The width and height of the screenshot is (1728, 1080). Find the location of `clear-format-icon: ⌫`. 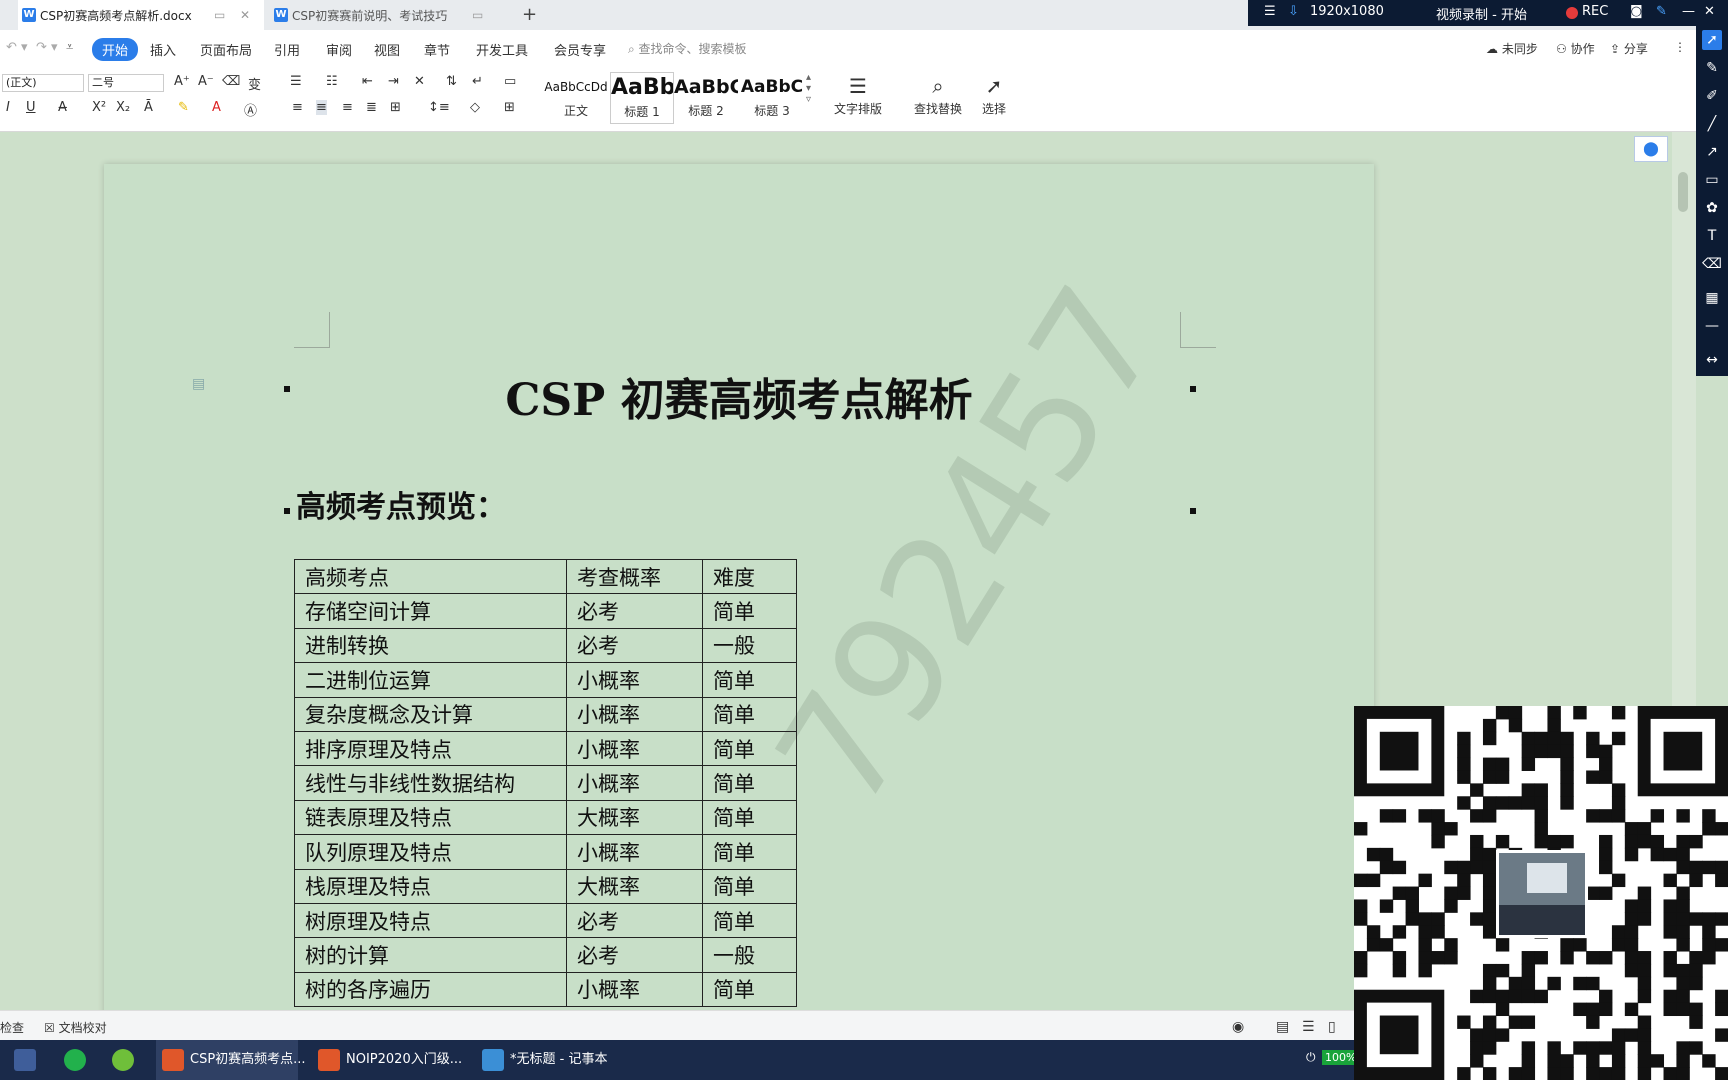

clear-format-icon: ⌫ is located at coordinates (231, 81).